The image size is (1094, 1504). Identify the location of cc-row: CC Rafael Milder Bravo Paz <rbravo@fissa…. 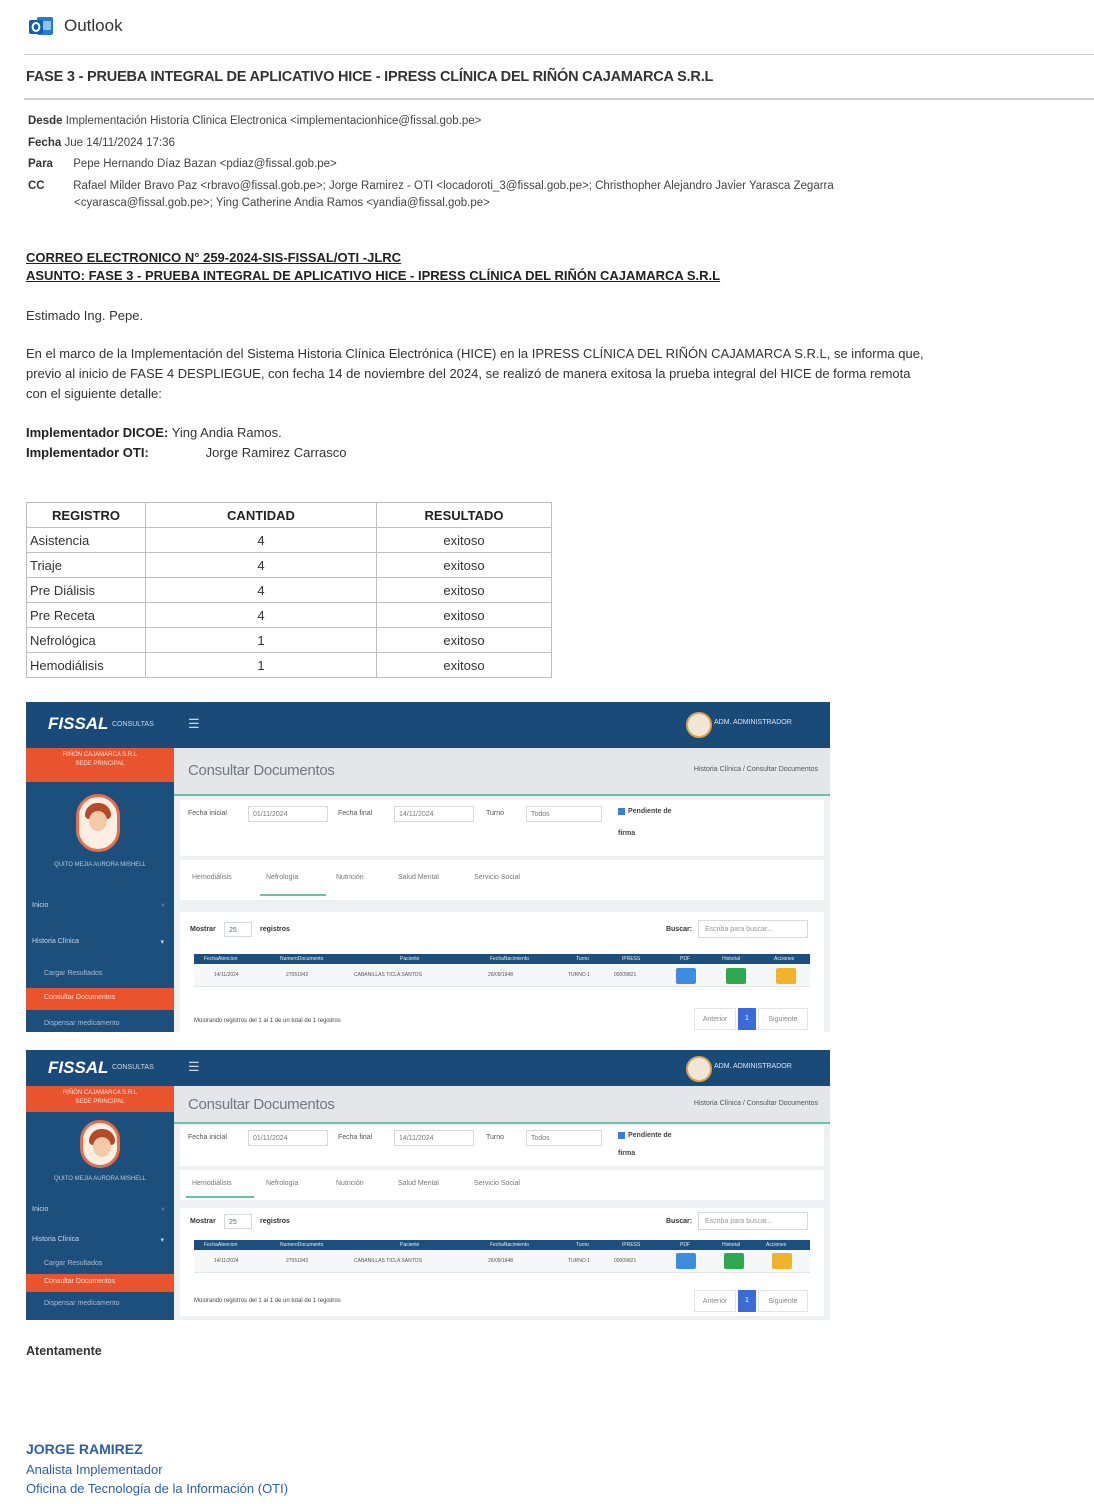
(431, 186).